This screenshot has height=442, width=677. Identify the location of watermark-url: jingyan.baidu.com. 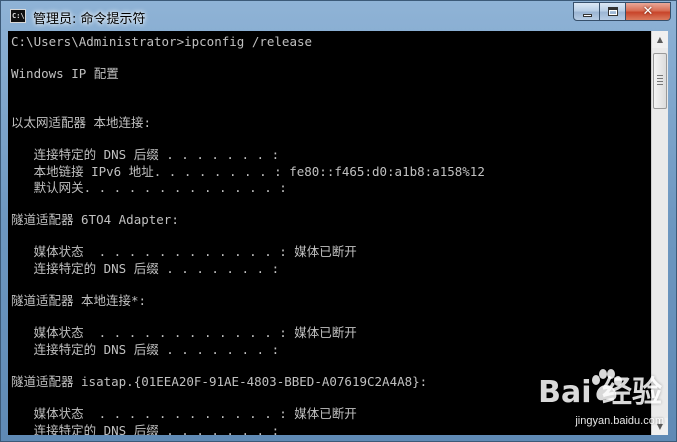
(619, 421).